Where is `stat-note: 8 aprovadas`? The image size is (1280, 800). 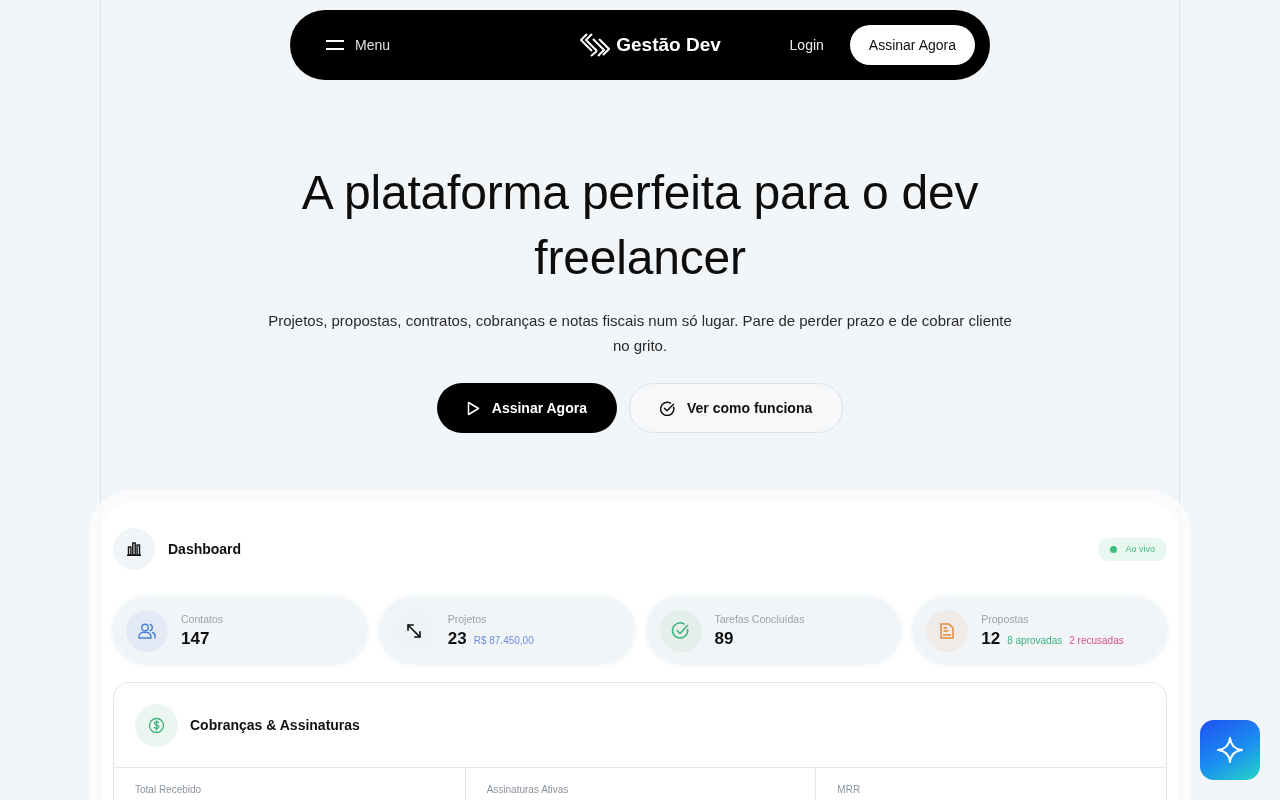 stat-note: 8 aprovadas is located at coordinates (1035, 640).